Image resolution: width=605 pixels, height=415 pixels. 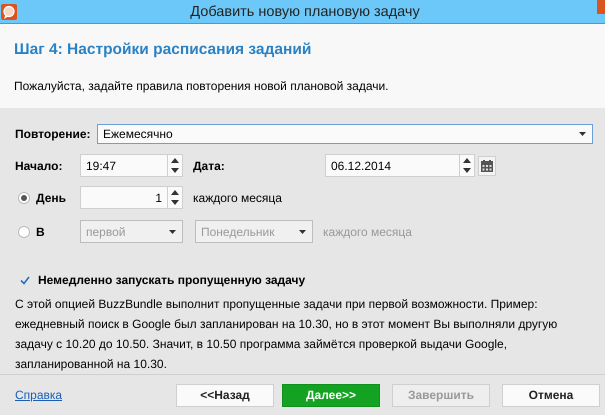 What do you see at coordinates (209, 165) in the screenshot?
I see `date-label: Дата:` at bounding box center [209, 165].